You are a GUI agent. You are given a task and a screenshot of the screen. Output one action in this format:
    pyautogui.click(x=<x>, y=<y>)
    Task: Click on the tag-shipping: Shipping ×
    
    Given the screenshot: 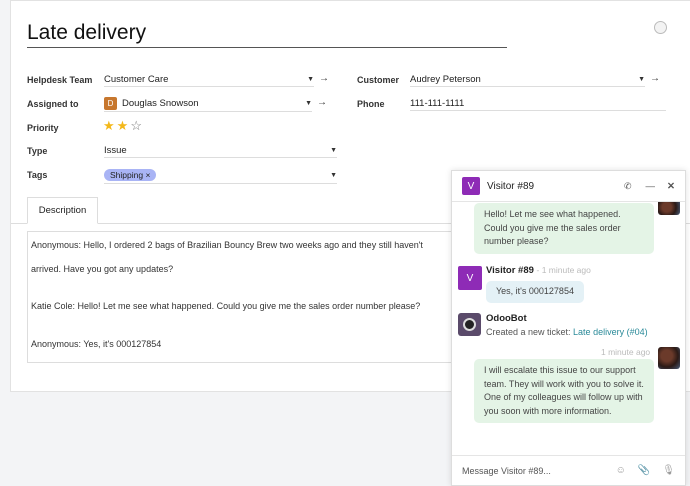 What is the action you would take?
    pyautogui.click(x=130, y=175)
    